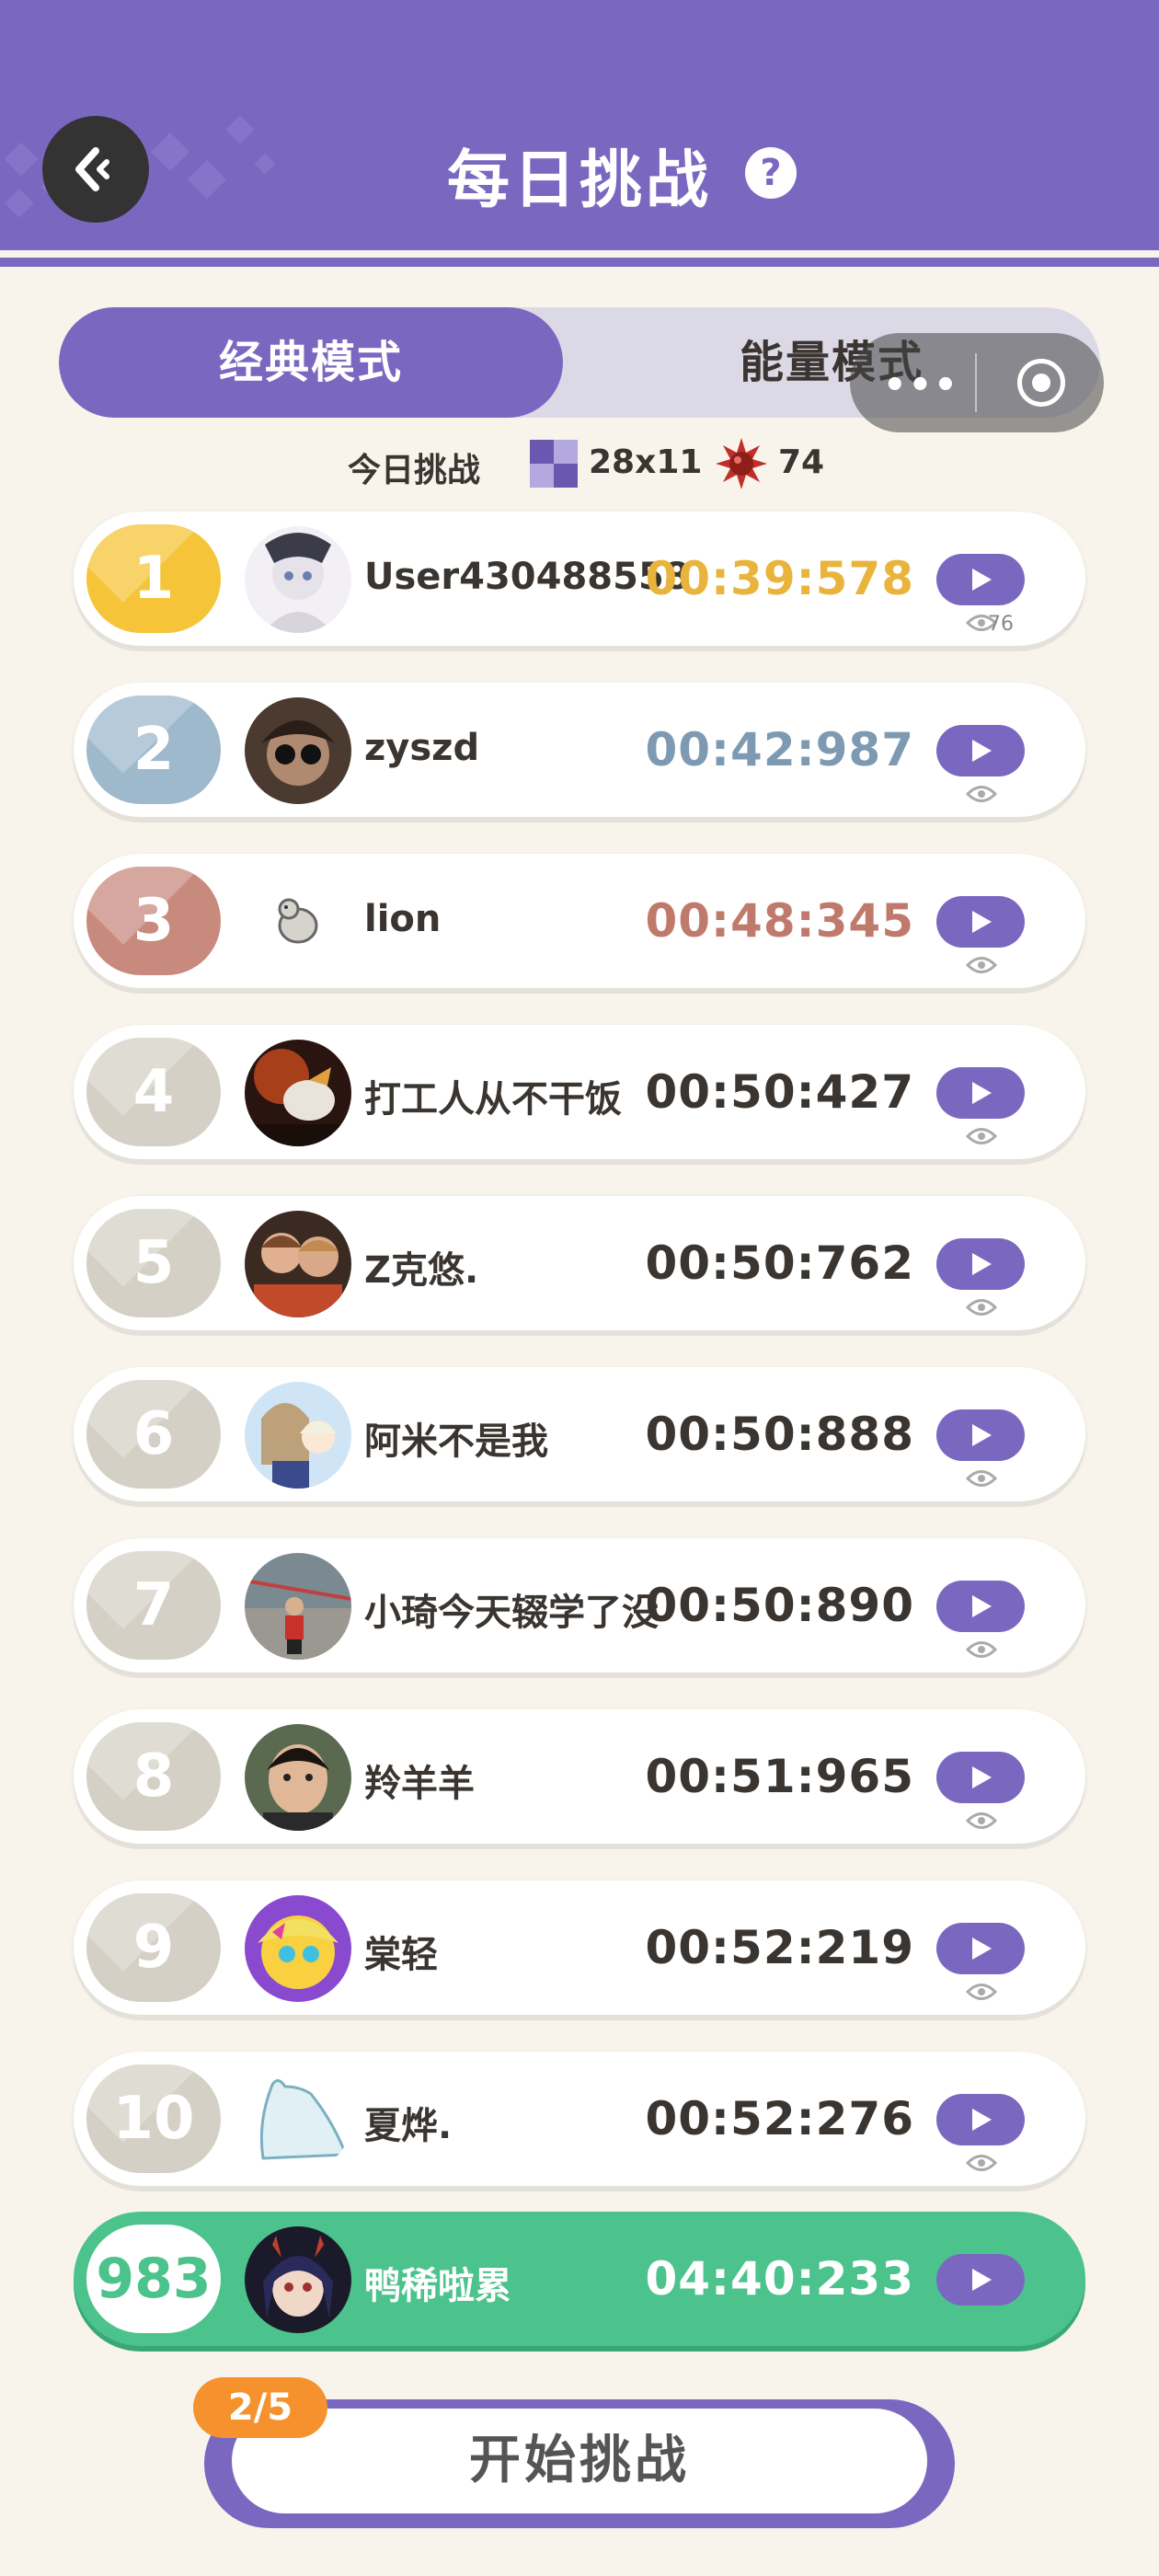 The image size is (1159, 2576). What do you see at coordinates (153, 1263) in the screenshot?
I see `rank-badge: 5` at bounding box center [153, 1263].